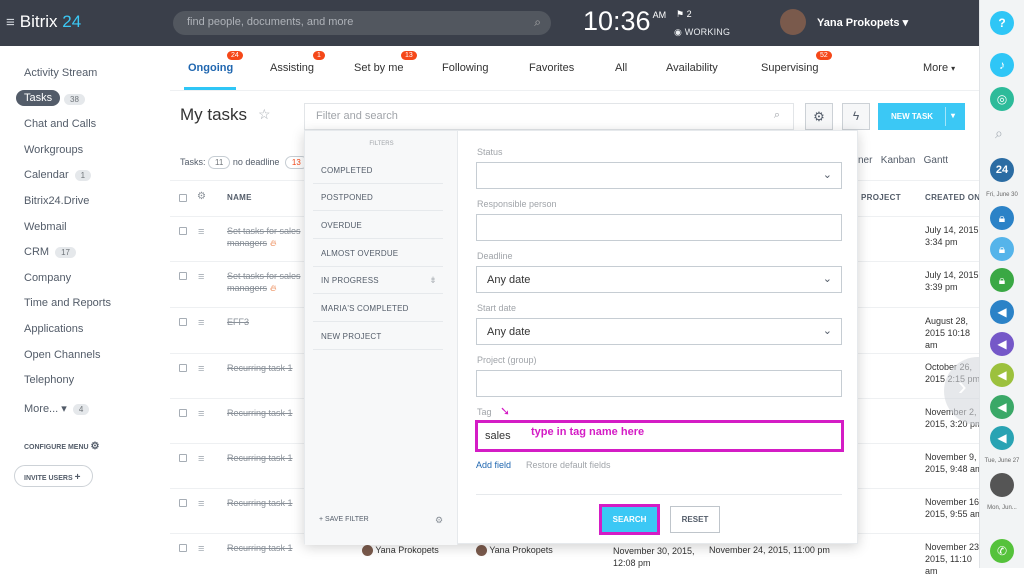  I want to click on tab-all: All, so click(621, 68).